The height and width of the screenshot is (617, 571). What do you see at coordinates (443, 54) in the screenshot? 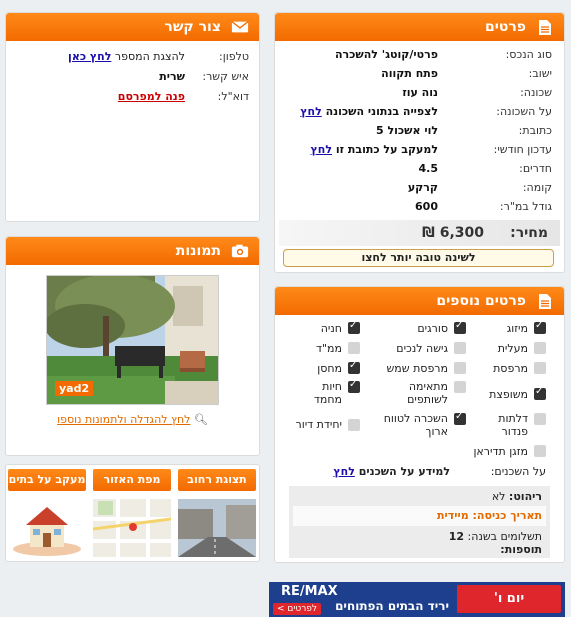
I see `detail-row-type: סוג הנכס: פרטי/קוטג' להשכרה` at bounding box center [443, 54].